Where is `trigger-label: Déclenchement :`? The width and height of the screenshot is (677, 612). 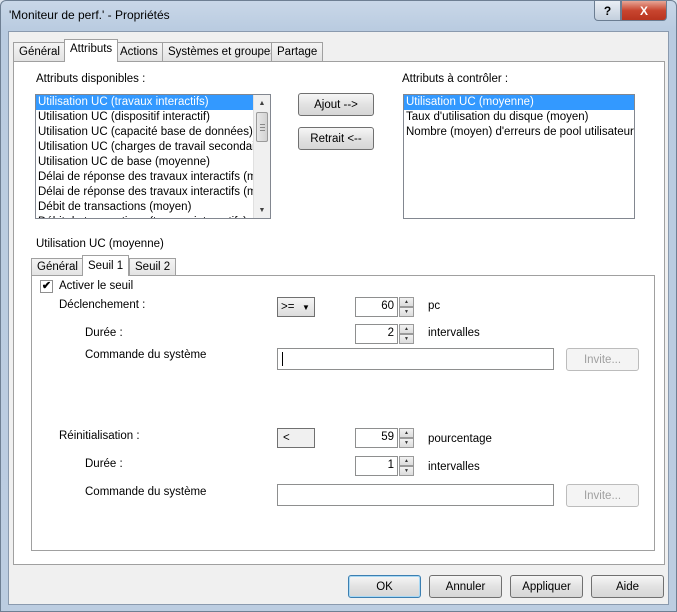
trigger-label: Déclenchement : is located at coordinates (102, 305).